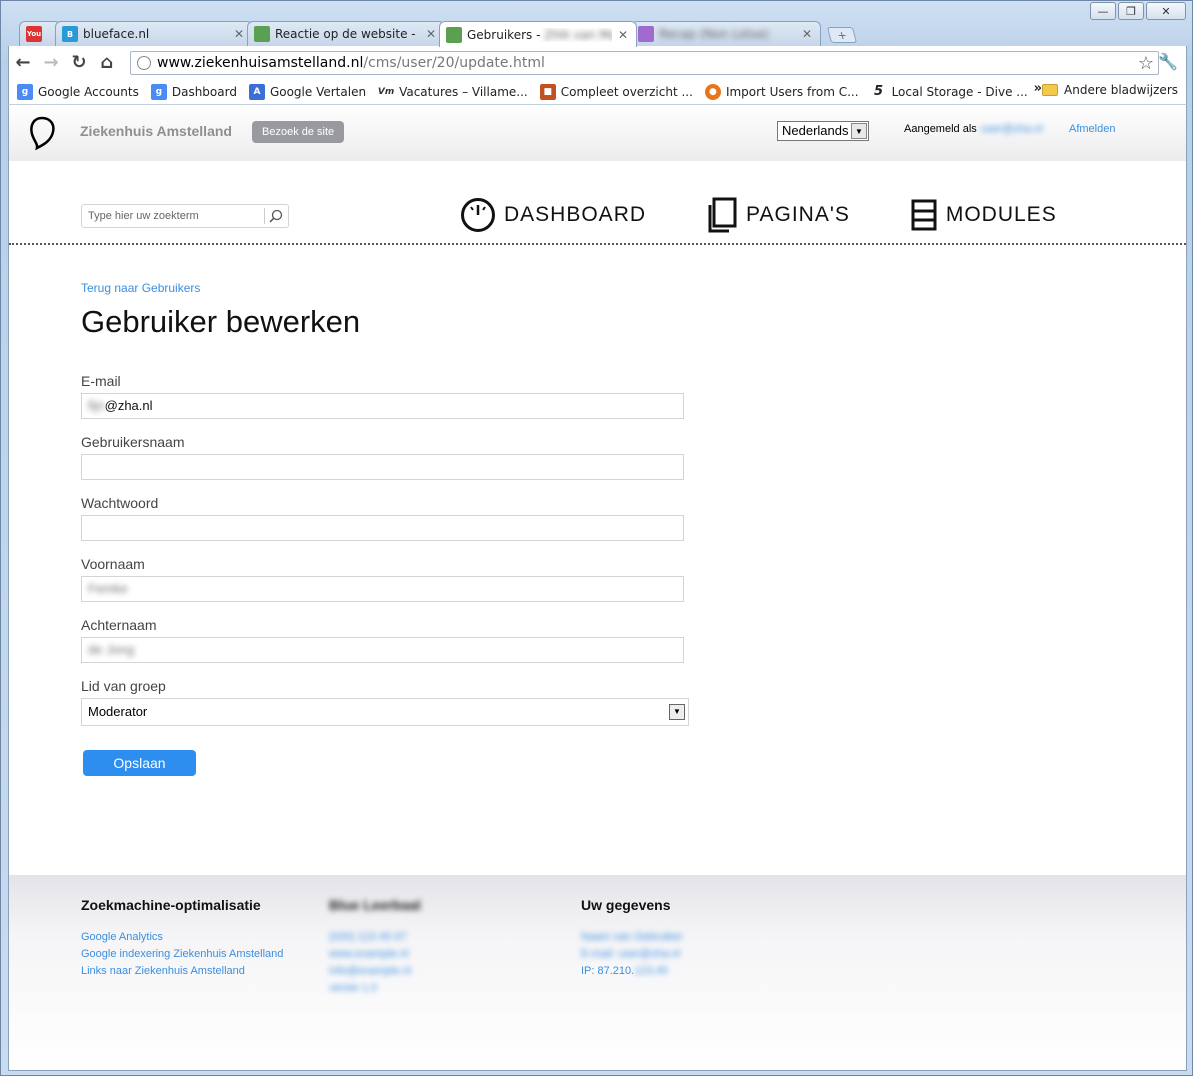 The width and height of the screenshot is (1193, 1076). What do you see at coordinates (346, 33) in the screenshot?
I see `tab-reactie: Reactie op de website - Ziek ✕` at bounding box center [346, 33].